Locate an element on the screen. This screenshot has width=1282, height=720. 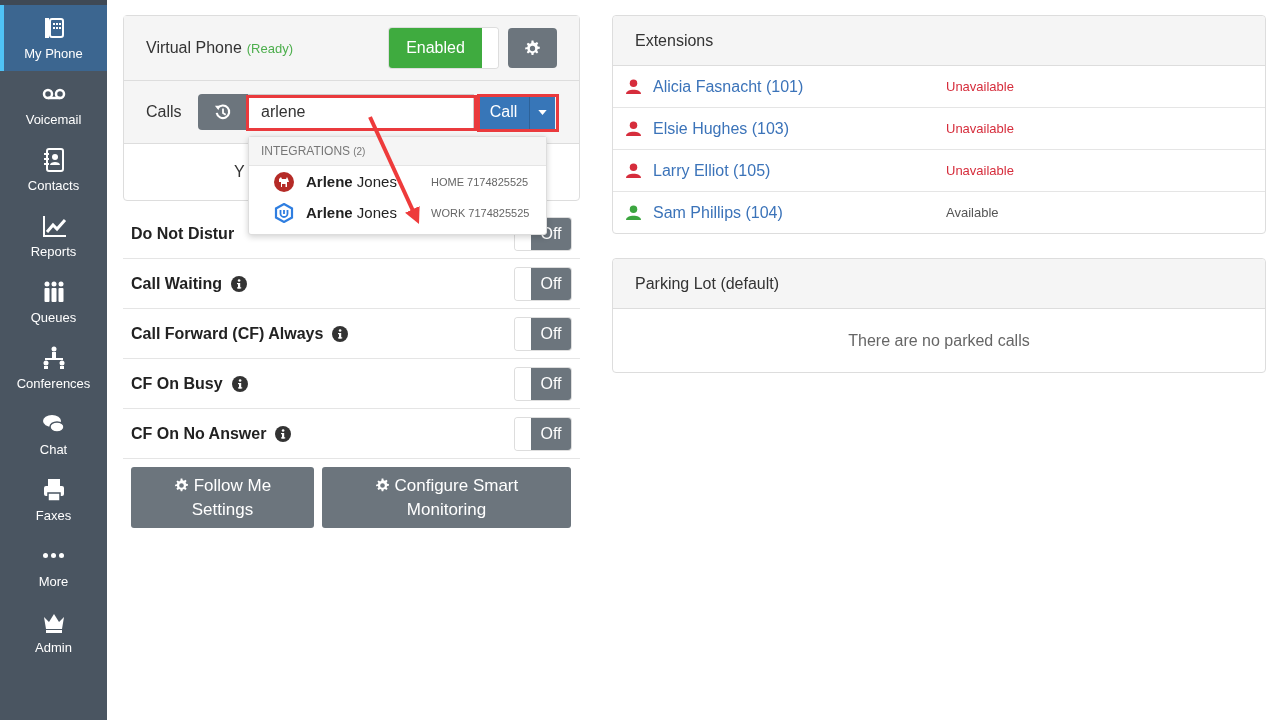
nav-item: Chat is located at coordinates (53, 434).